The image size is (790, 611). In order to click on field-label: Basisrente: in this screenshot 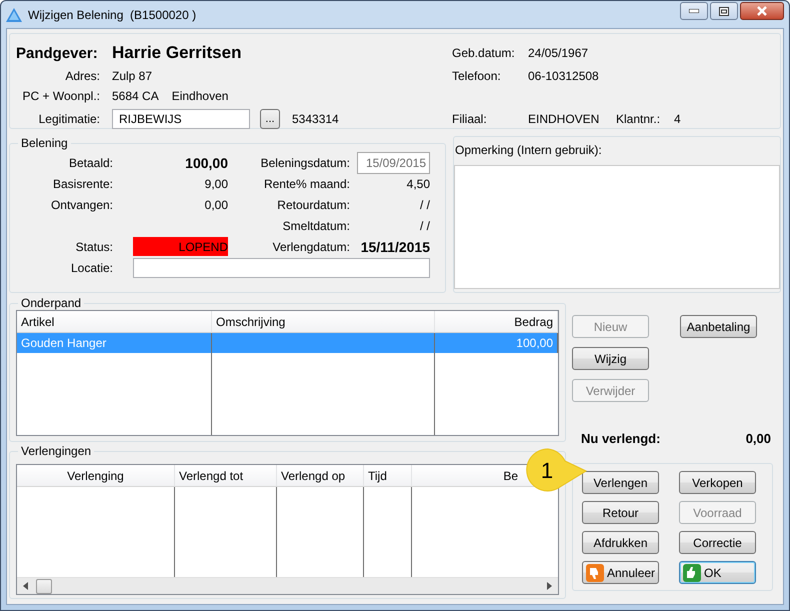, I will do `click(82, 183)`.